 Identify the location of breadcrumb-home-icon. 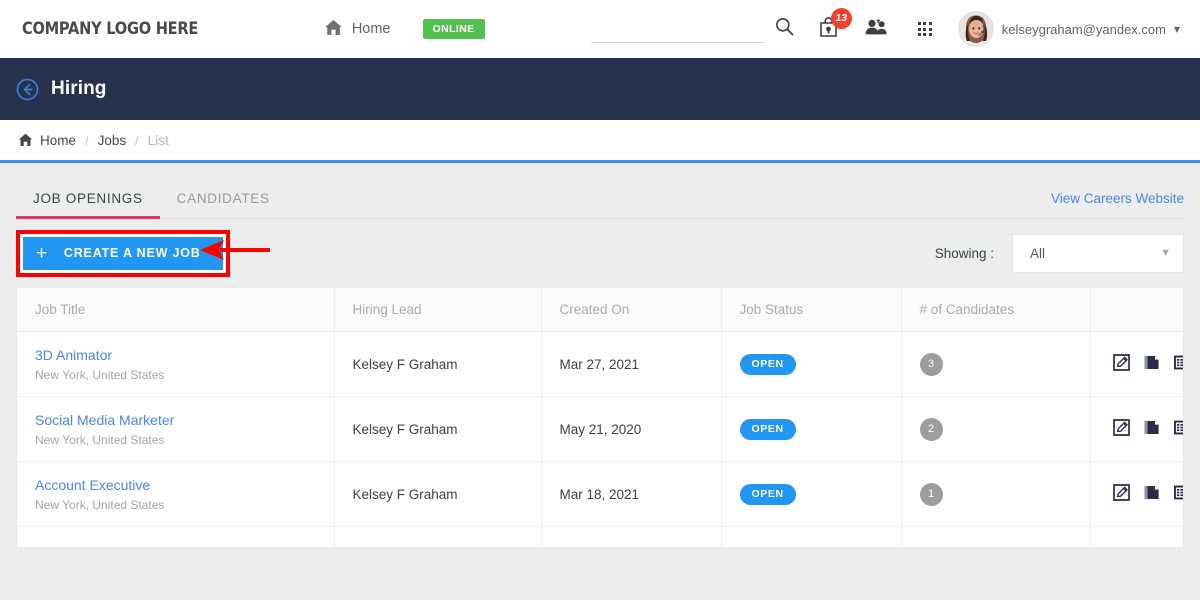
(25, 140).